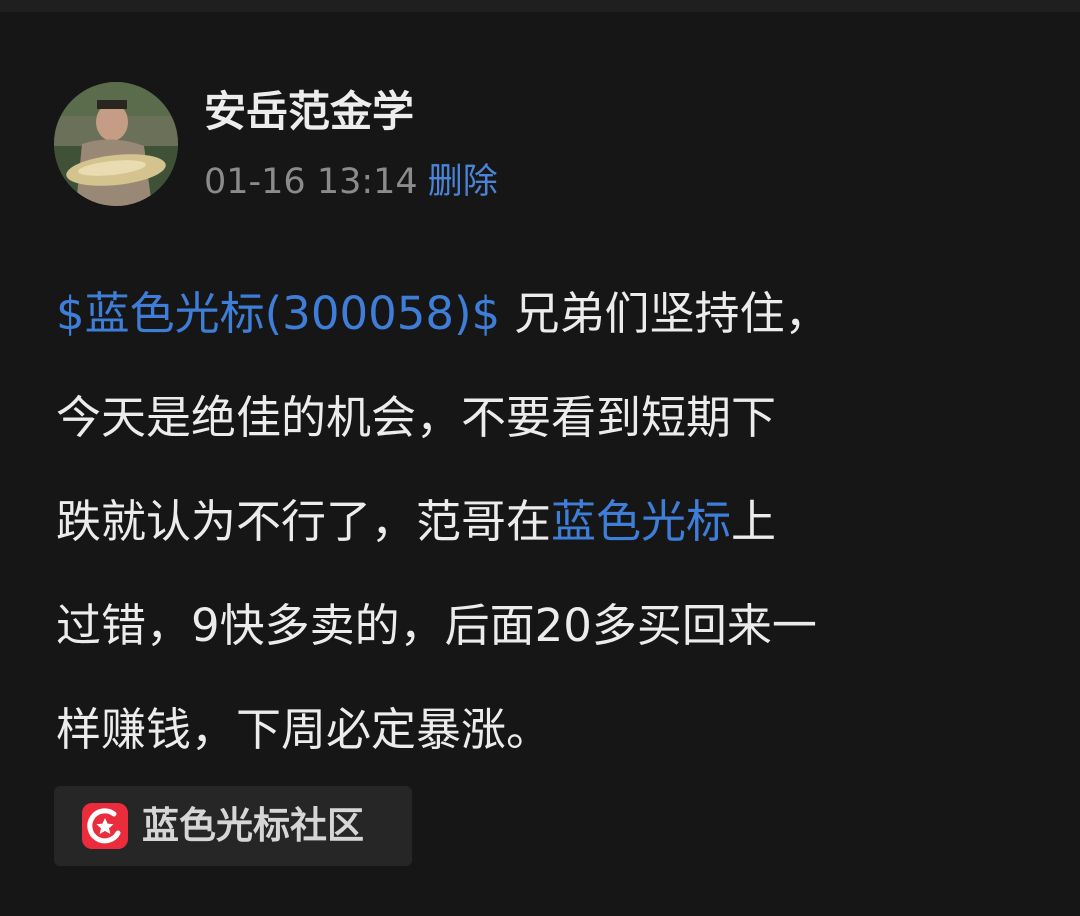  Describe the element at coordinates (754, 521) in the screenshot. I see `post-text: 上` at that location.